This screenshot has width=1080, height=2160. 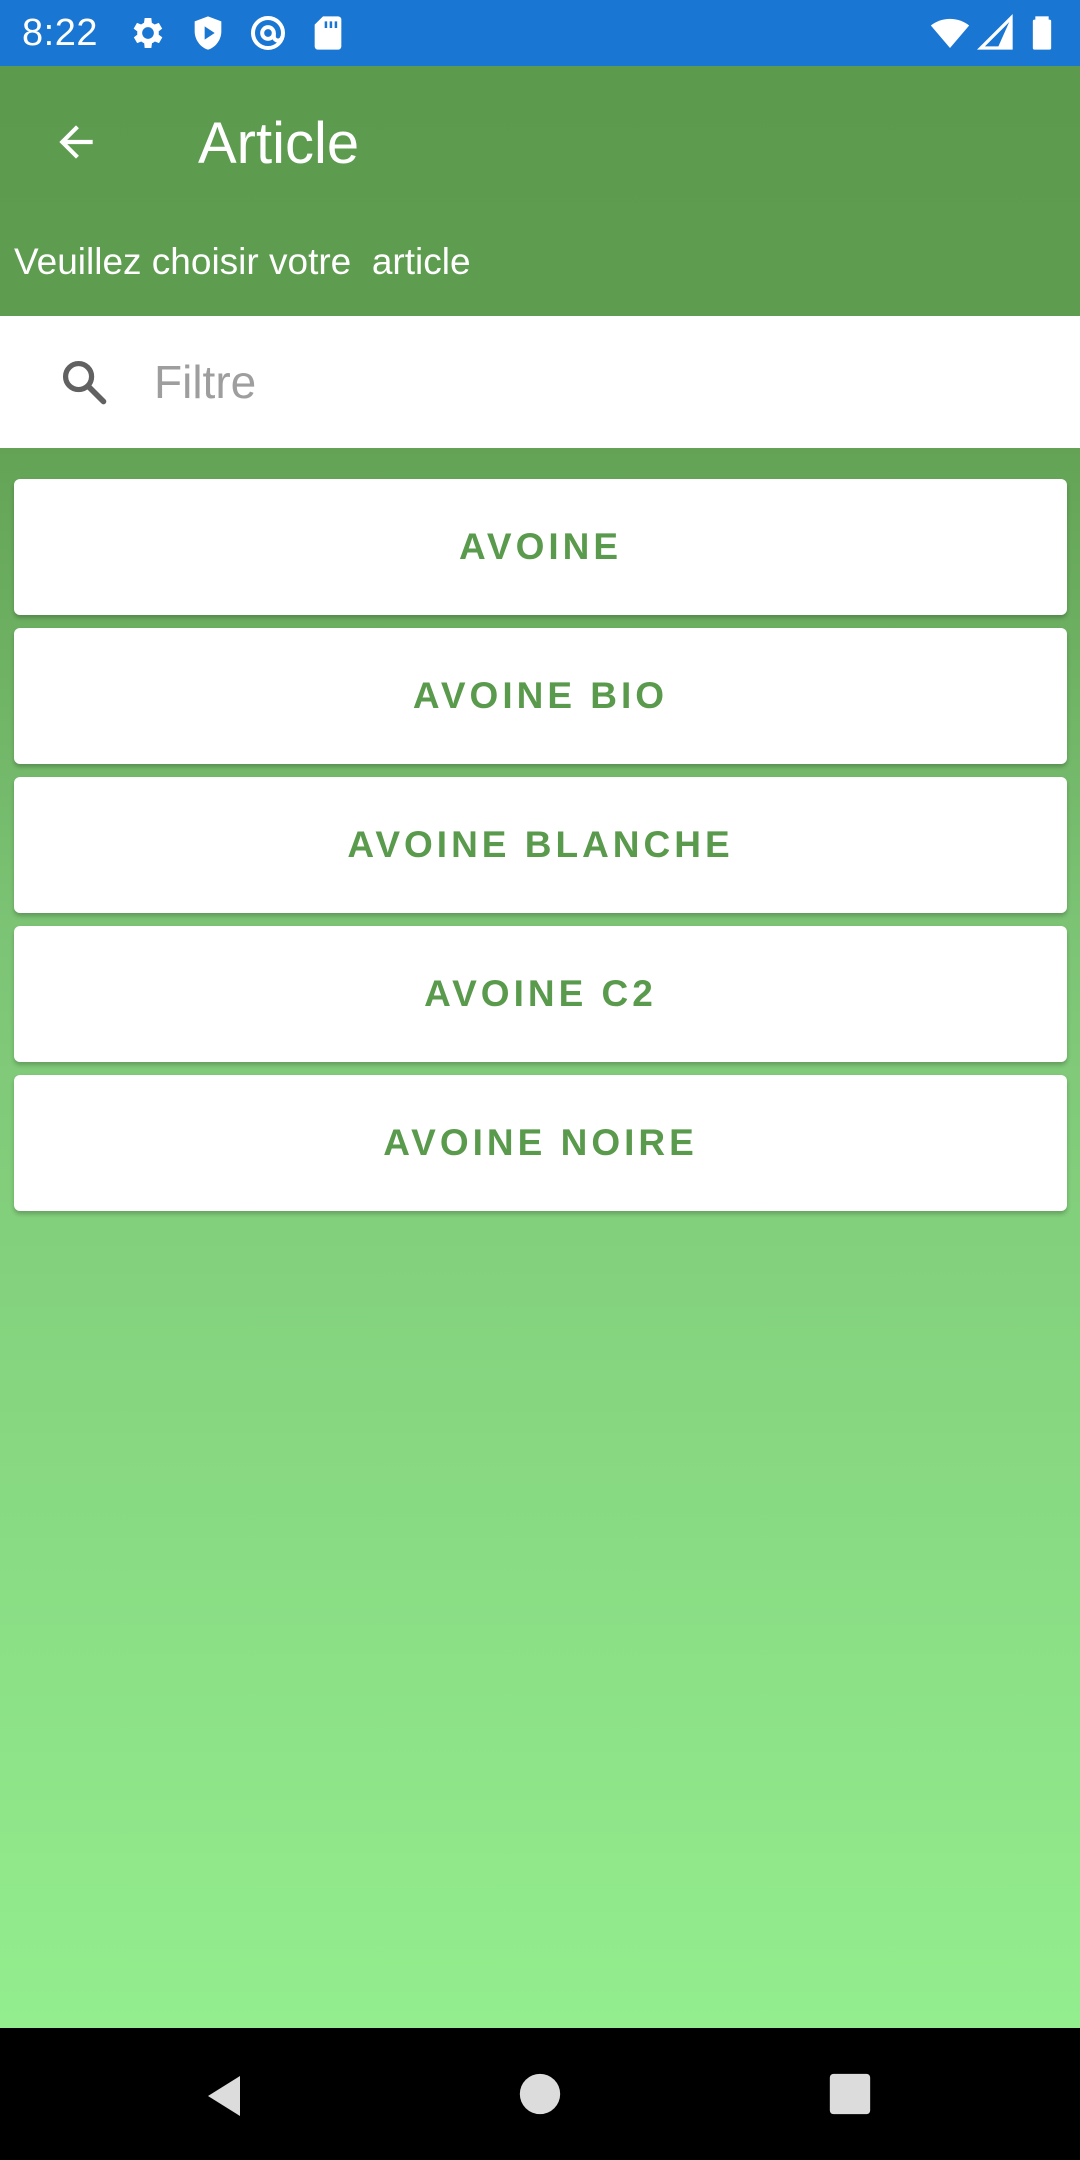 I want to click on article-label: AVOINE BLANCHE, so click(x=540, y=844).